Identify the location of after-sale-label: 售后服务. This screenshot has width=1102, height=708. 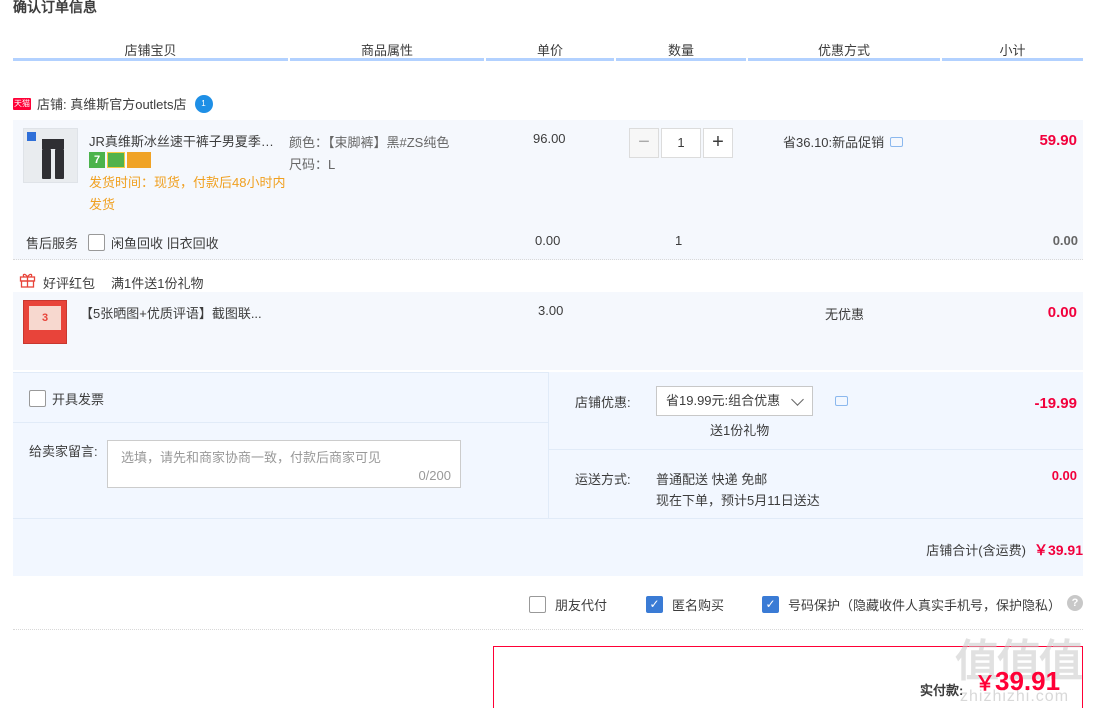
(52, 243).